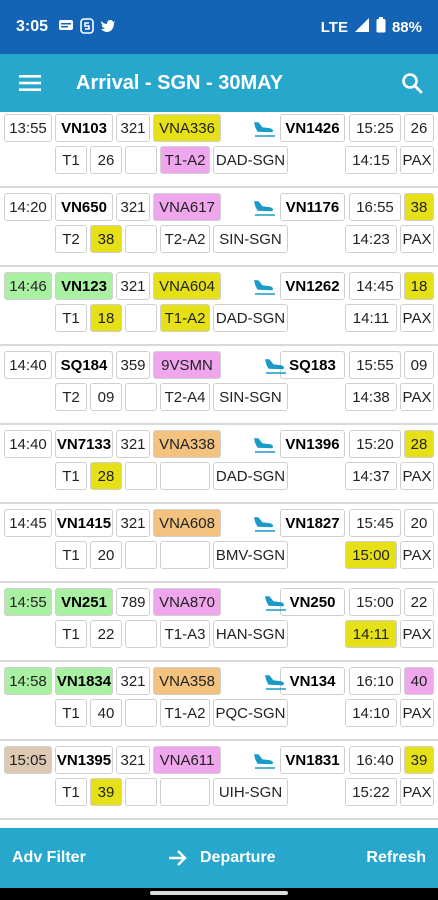 The width and height of the screenshot is (438, 900). Describe the element at coordinates (406, 27) in the screenshot. I see `battery-percent: 88%` at that location.